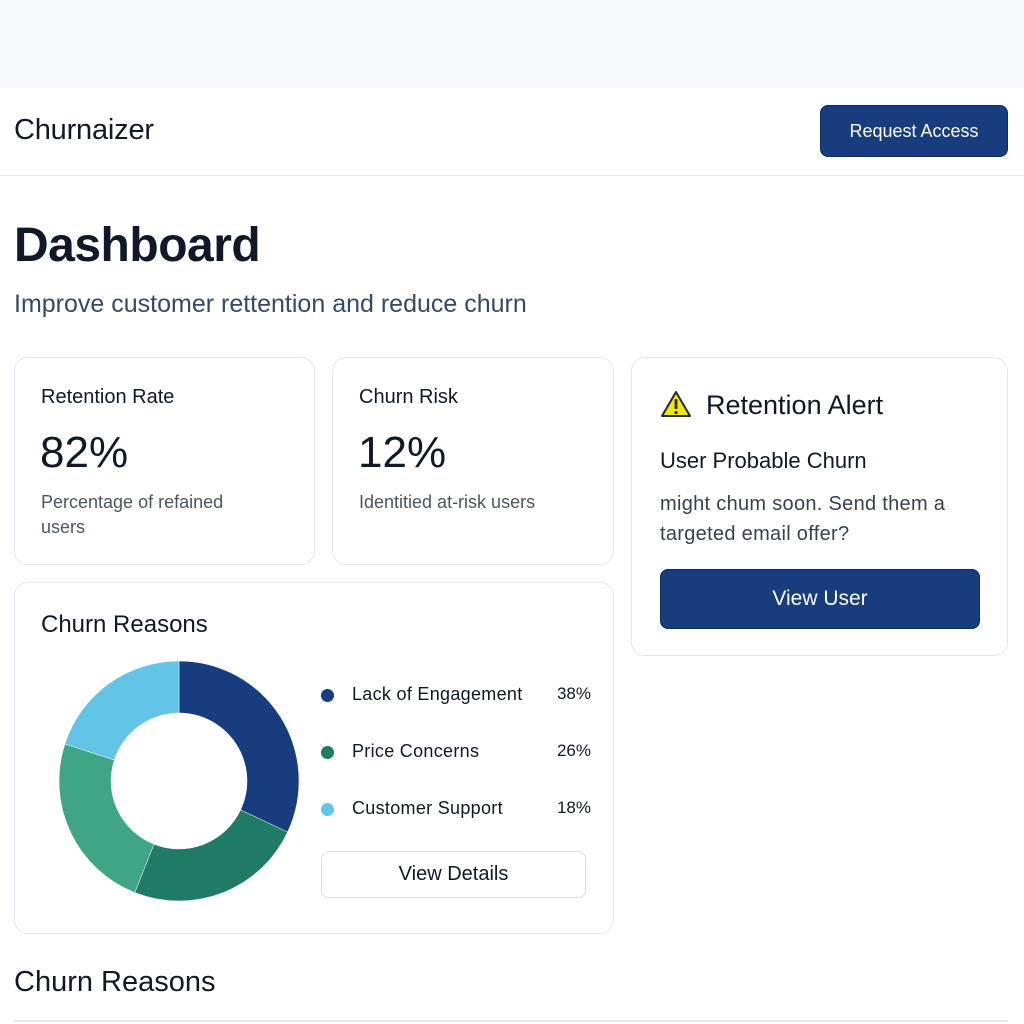 The height and width of the screenshot is (1024, 1024). Describe the element at coordinates (573, 807) in the screenshot. I see `legend-value: 18%` at that location.